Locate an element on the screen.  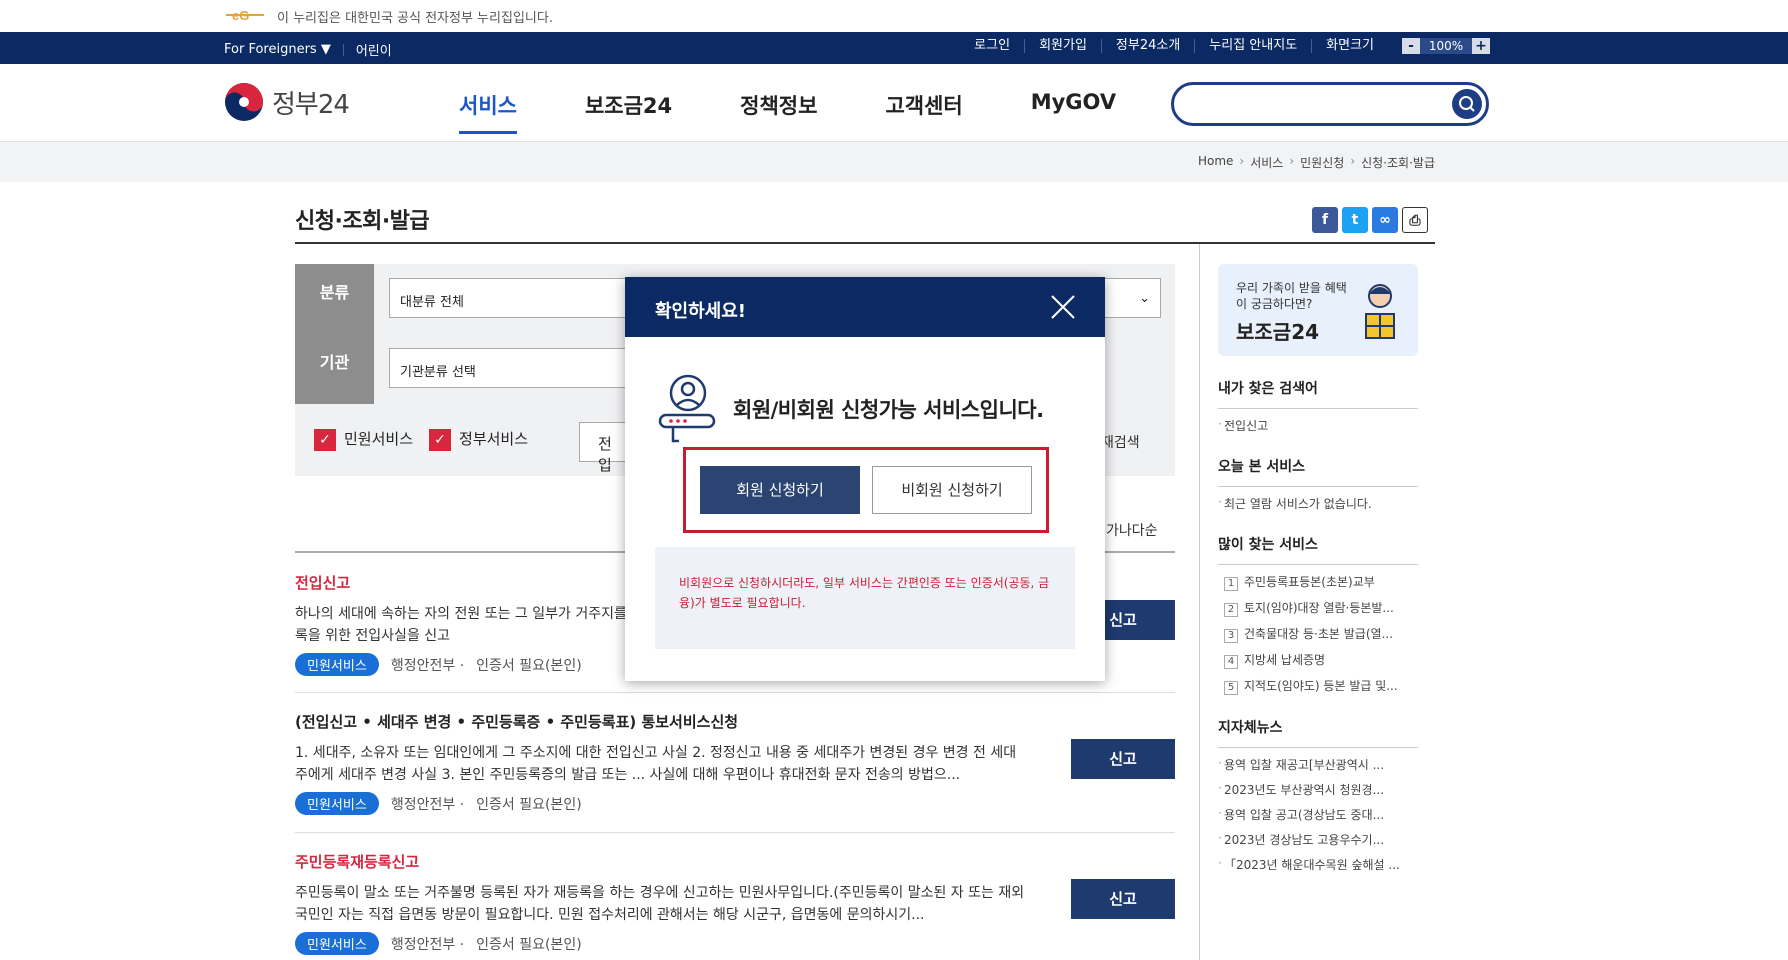
rank-number: 3 is located at coordinates (1231, 636).